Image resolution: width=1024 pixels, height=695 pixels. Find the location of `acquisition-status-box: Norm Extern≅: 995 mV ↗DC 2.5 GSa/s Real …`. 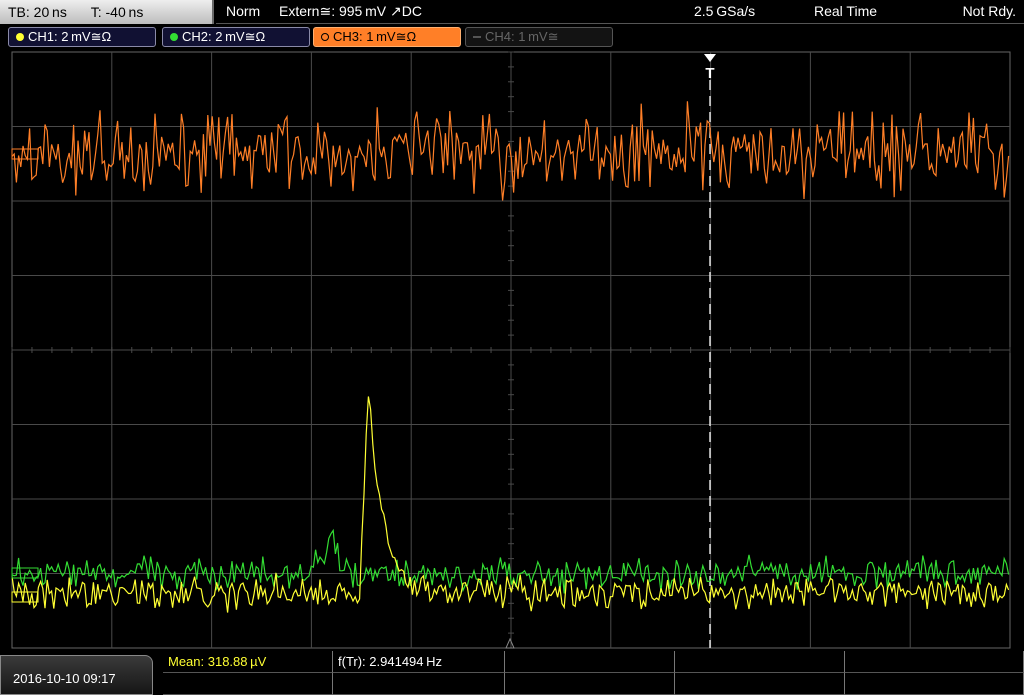

acquisition-status-box: Norm Extern≅: 995 mV ↗DC 2.5 GSa/s Real … is located at coordinates (620, 12).